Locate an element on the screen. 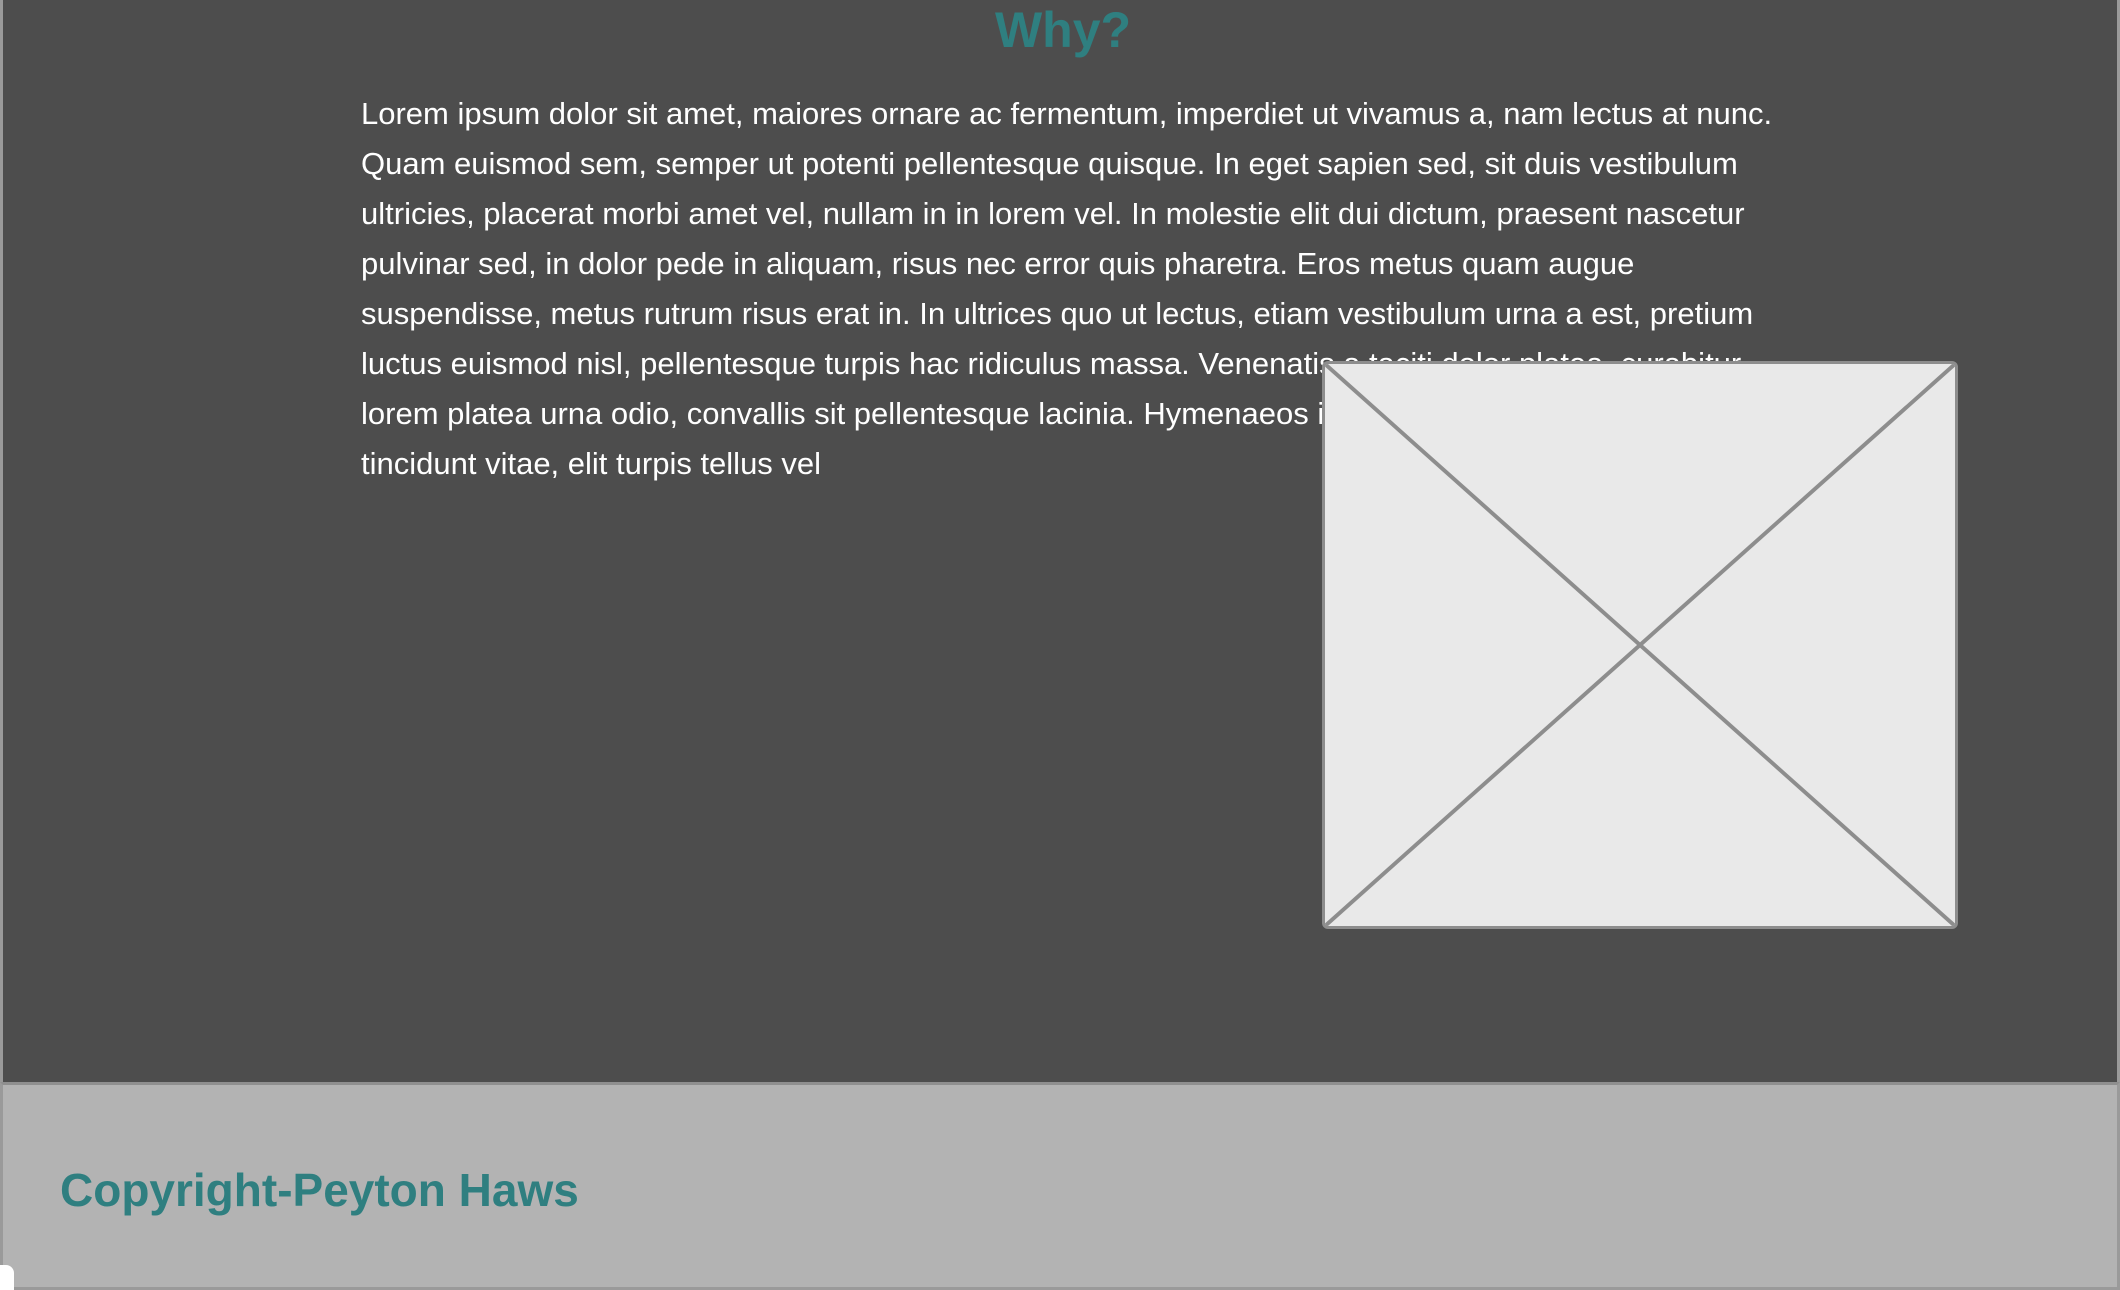 The height and width of the screenshot is (1290, 2120). image-placeholder-icon is located at coordinates (1640, 645).